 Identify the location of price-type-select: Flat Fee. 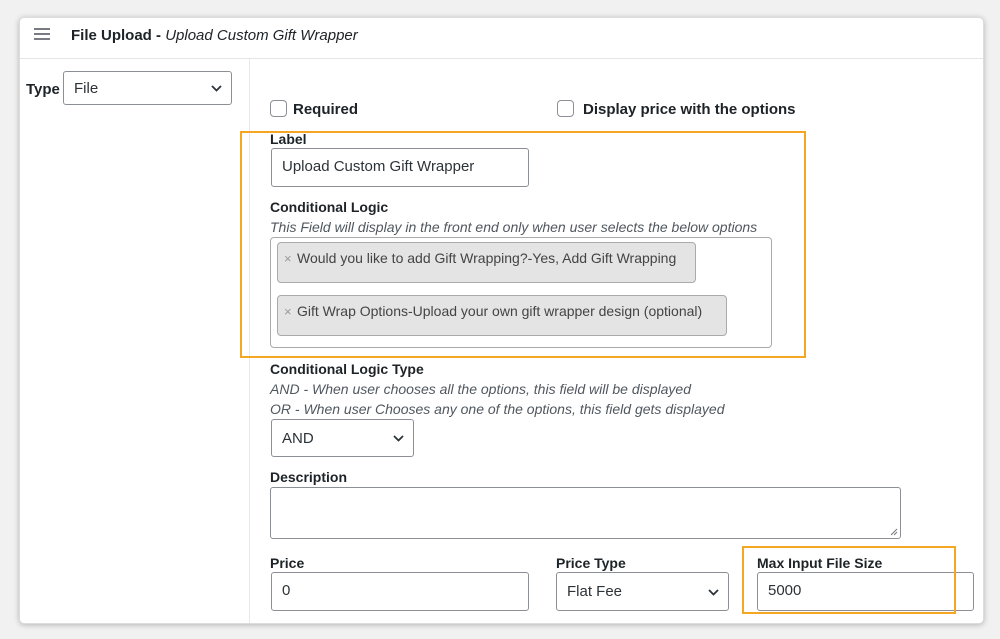
(642, 591).